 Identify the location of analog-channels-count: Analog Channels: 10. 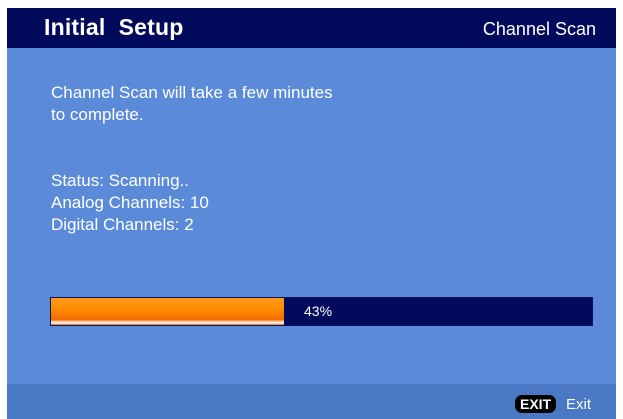
(130, 202).